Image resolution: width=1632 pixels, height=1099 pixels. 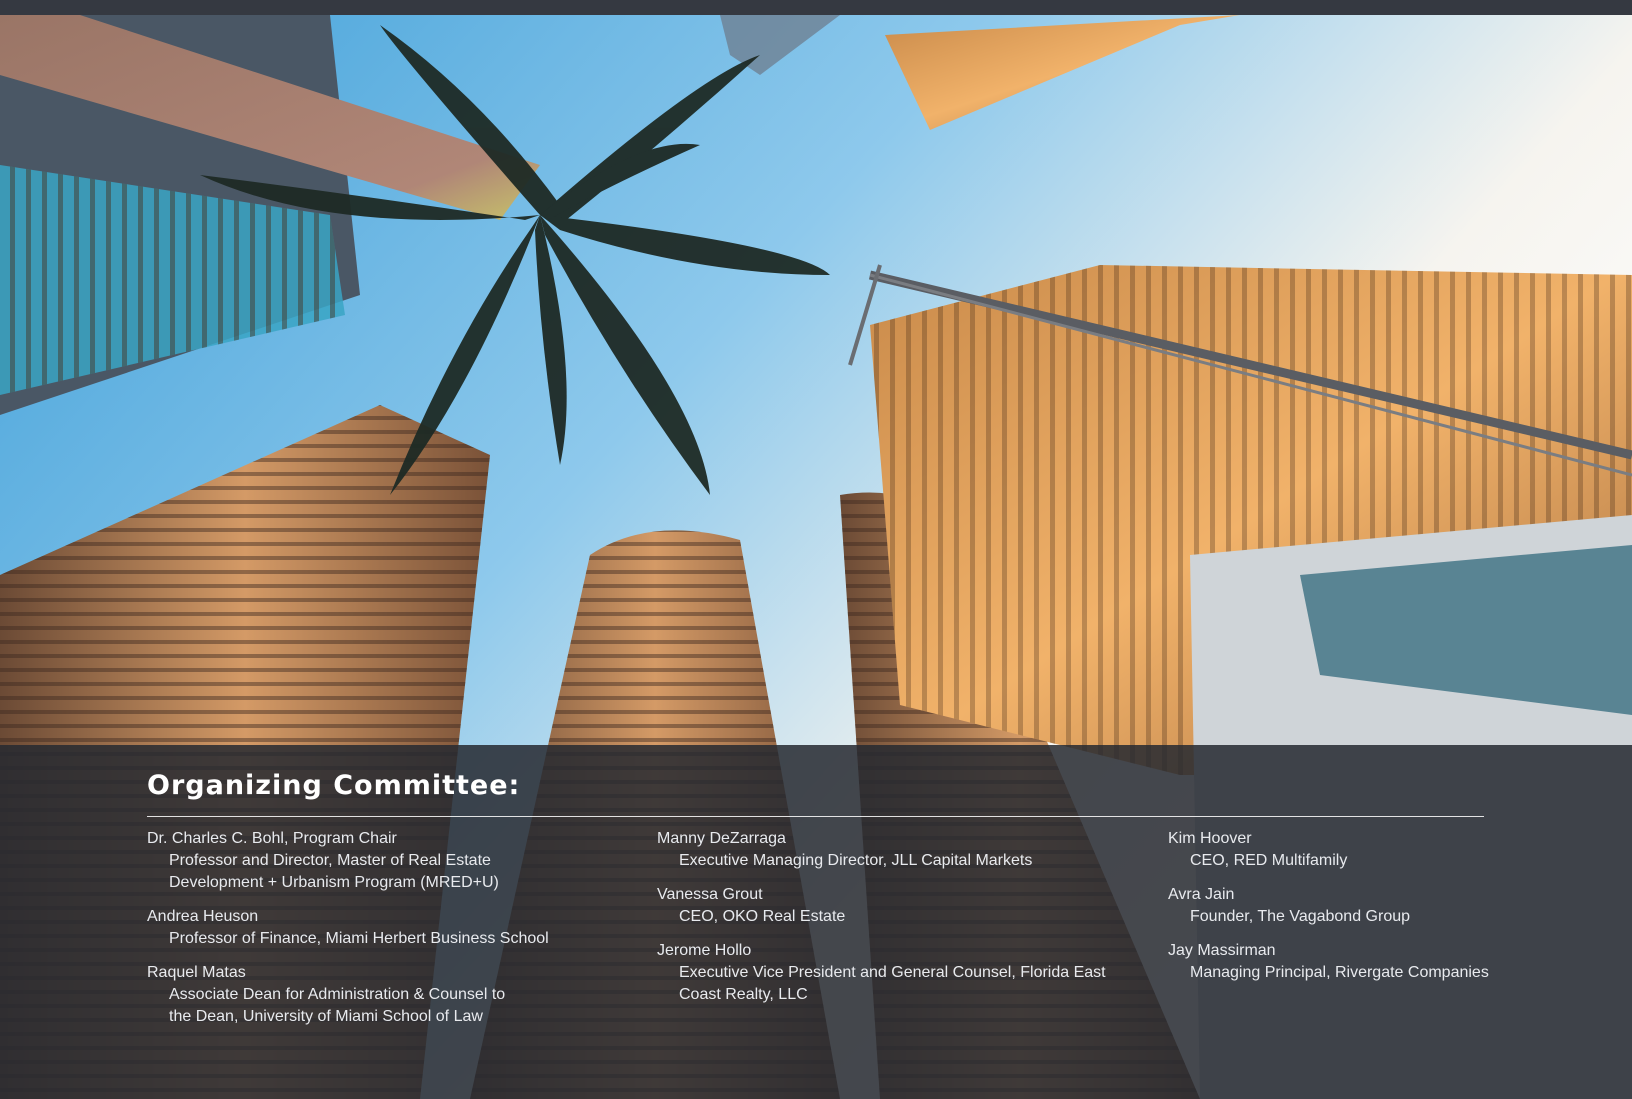 What do you see at coordinates (1338, 850) in the screenshot?
I see `committee-member: Kim Hoover CEO, RED Multifamily` at bounding box center [1338, 850].